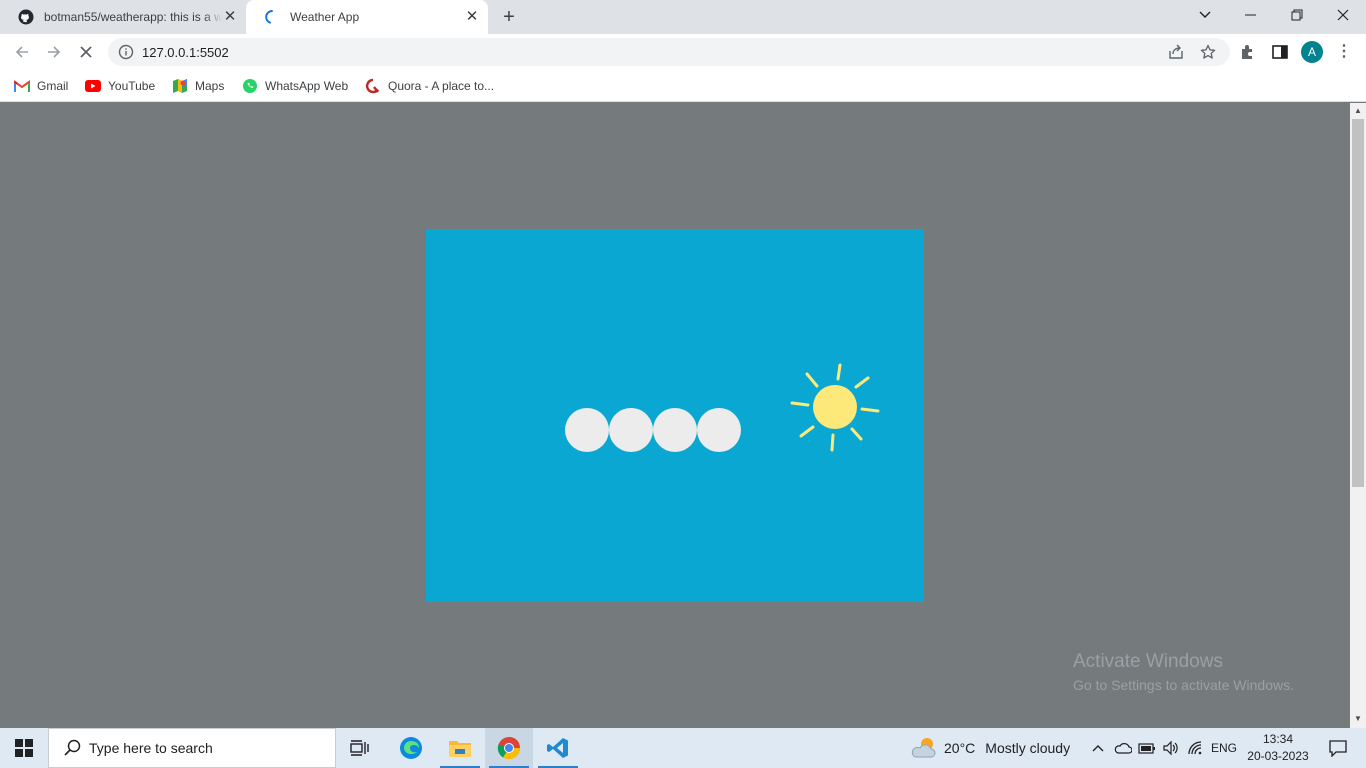  I want to click on vscode-app-button, so click(558, 748).